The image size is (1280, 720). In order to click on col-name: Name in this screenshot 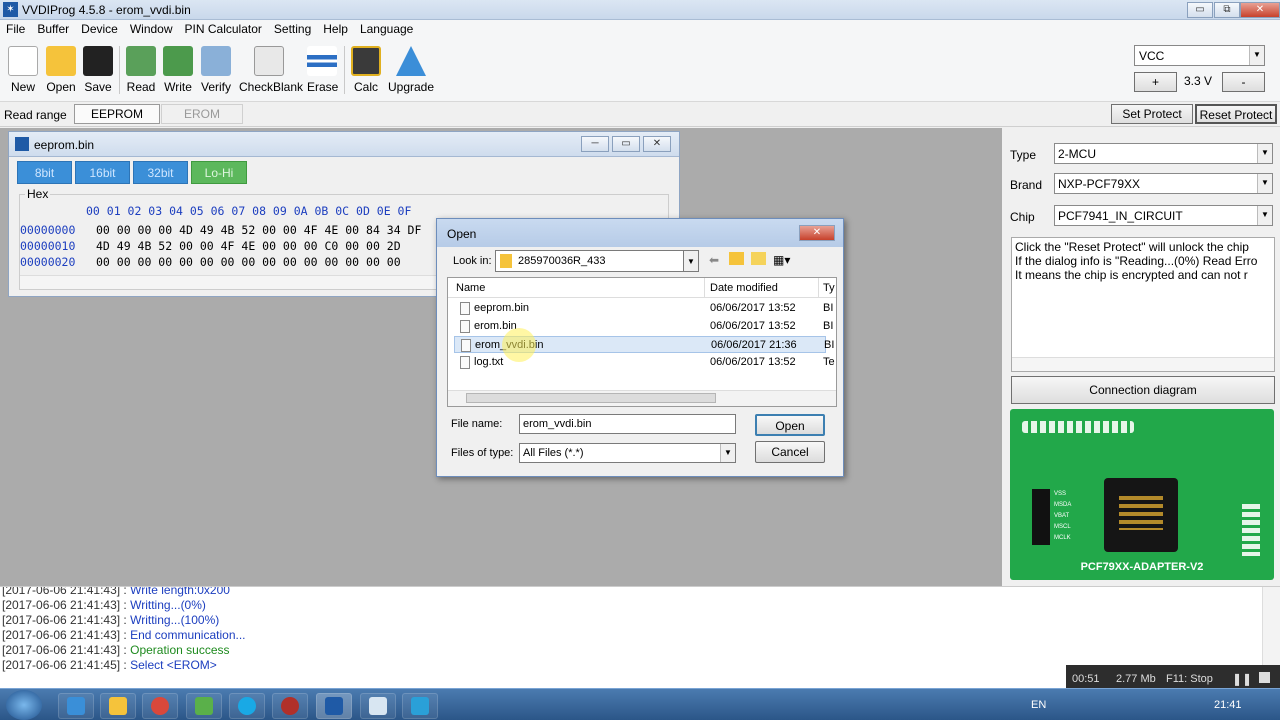, I will do `click(470, 288)`.